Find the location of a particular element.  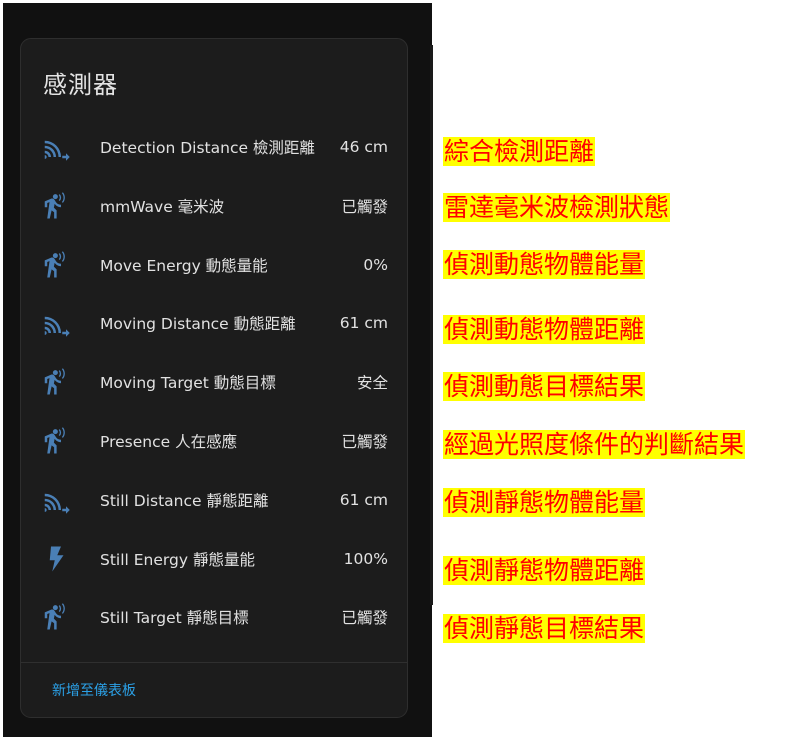

sensor-name: Presence 人在感應 is located at coordinates (169, 442).